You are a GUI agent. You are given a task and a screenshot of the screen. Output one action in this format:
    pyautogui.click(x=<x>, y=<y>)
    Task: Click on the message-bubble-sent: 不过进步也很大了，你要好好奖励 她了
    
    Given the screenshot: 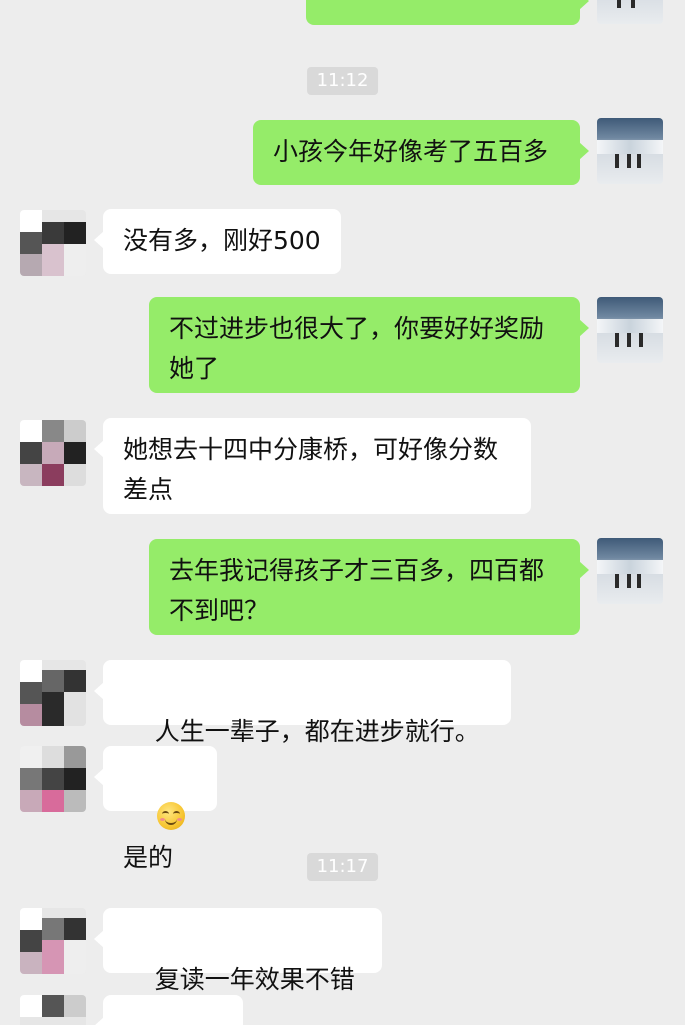 What is the action you would take?
    pyautogui.click(x=369, y=345)
    